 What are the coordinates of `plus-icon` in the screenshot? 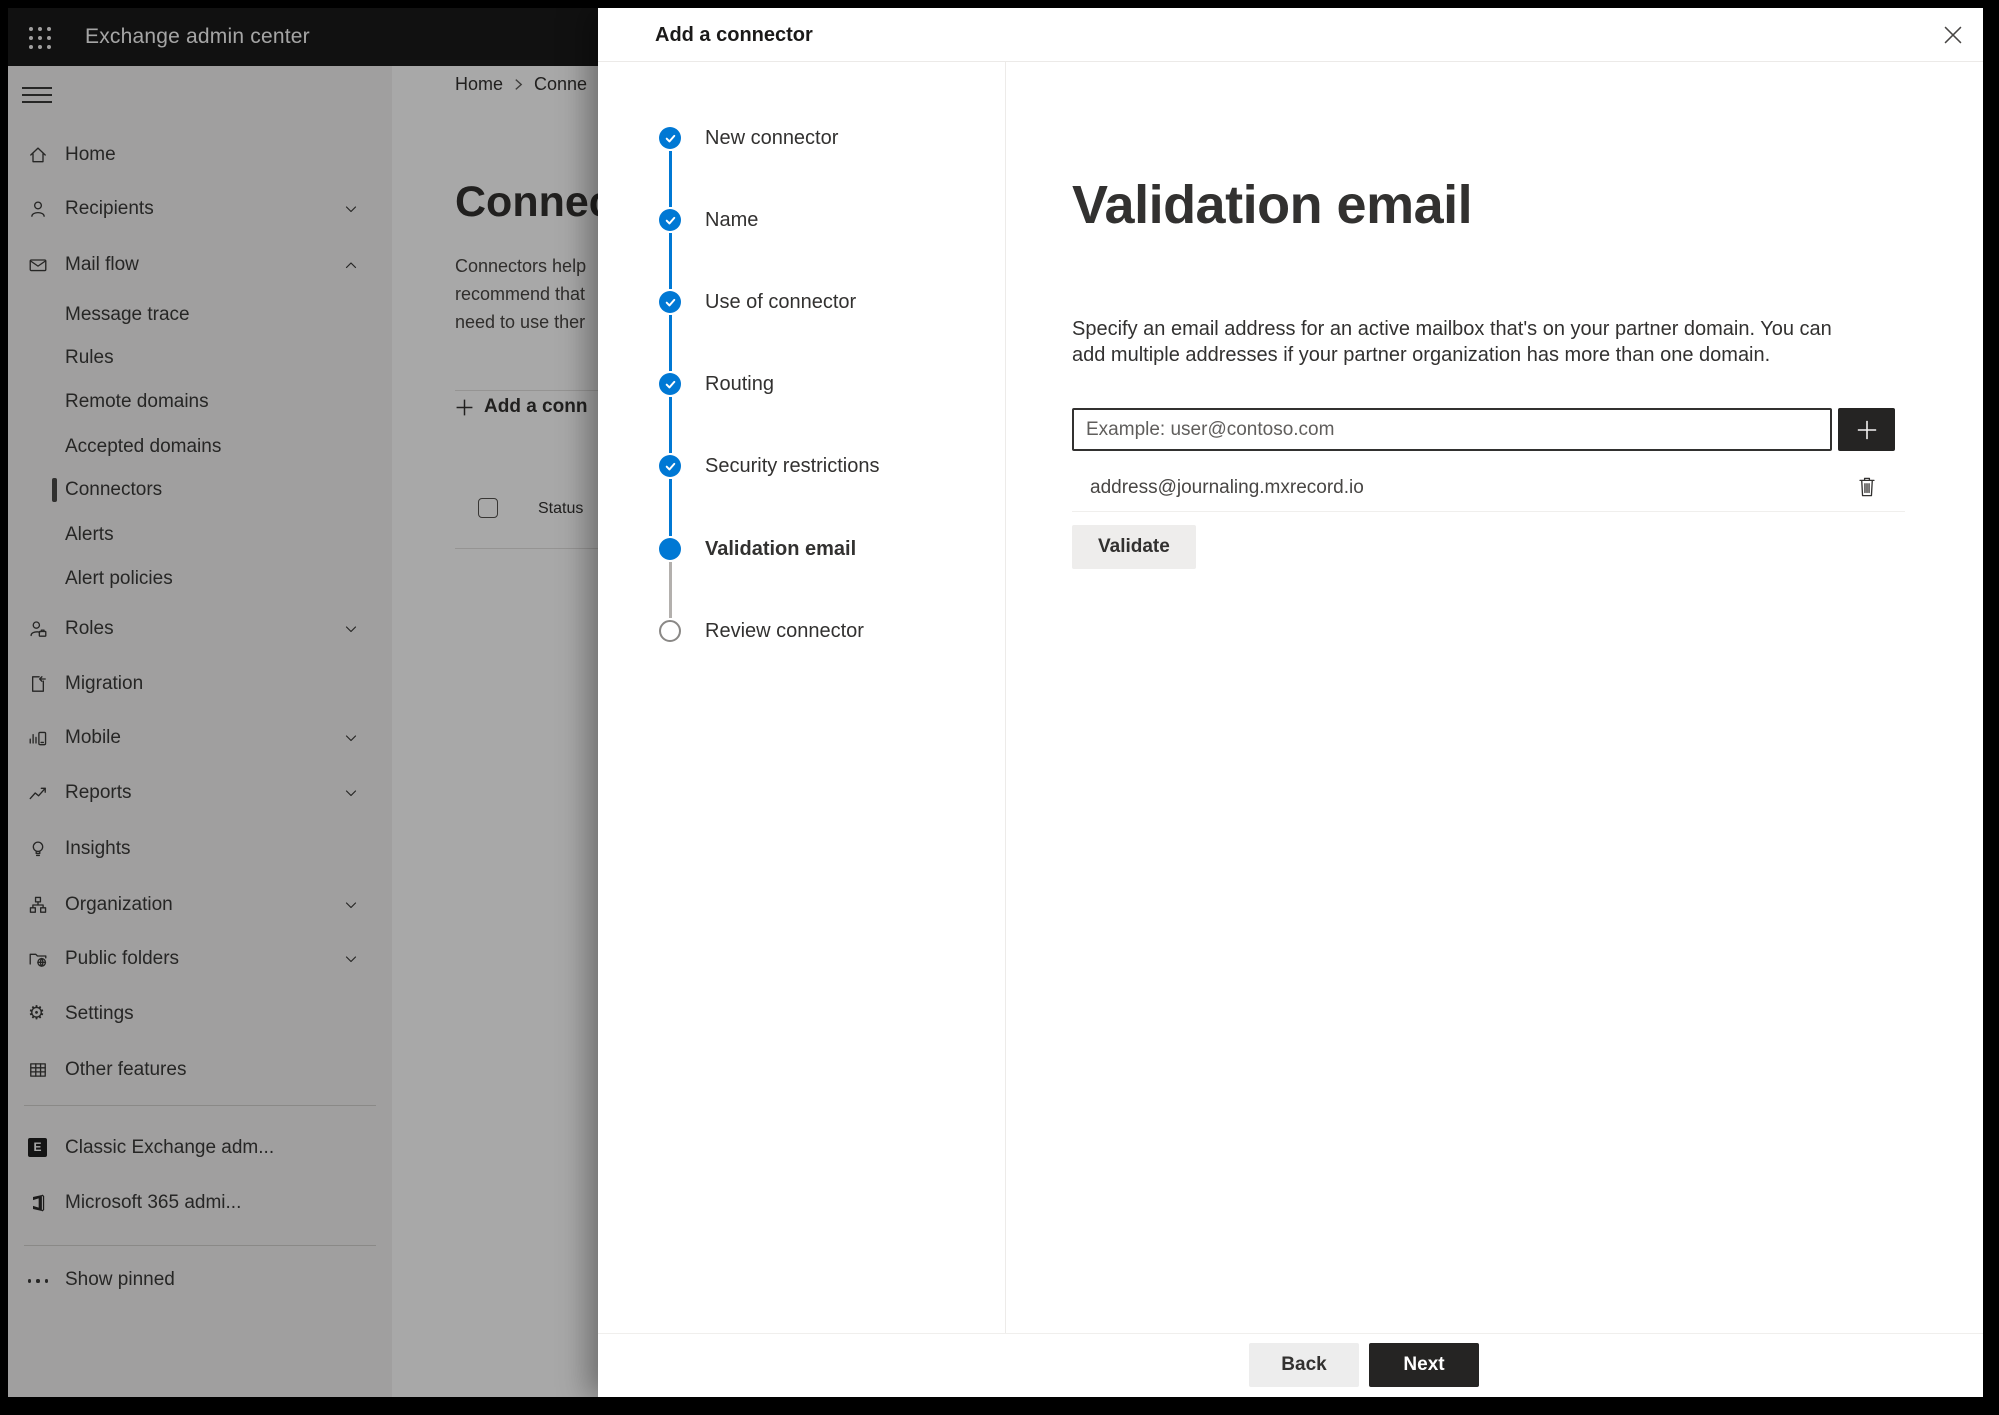 It's located at (1866, 429).